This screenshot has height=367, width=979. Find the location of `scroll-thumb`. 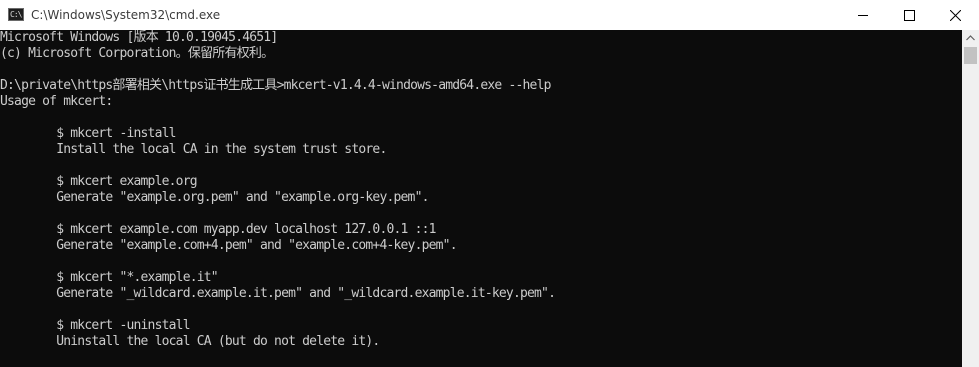

scroll-thumb is located at coordinates (970, 55).